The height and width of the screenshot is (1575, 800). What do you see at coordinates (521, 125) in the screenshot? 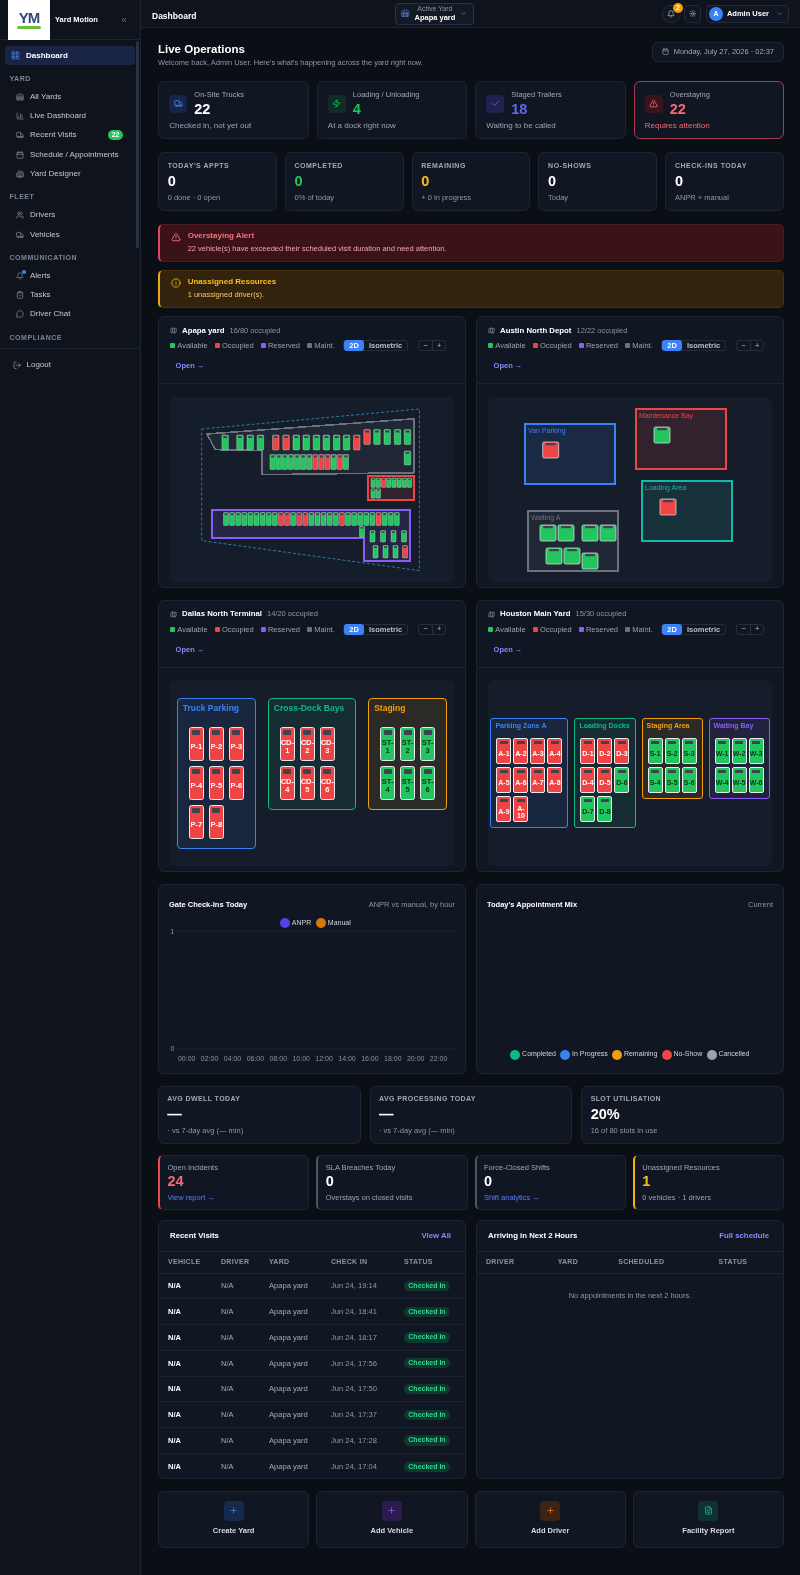
I see `kpi-caption: Waiting to be called` at bounding box center [521, 125].